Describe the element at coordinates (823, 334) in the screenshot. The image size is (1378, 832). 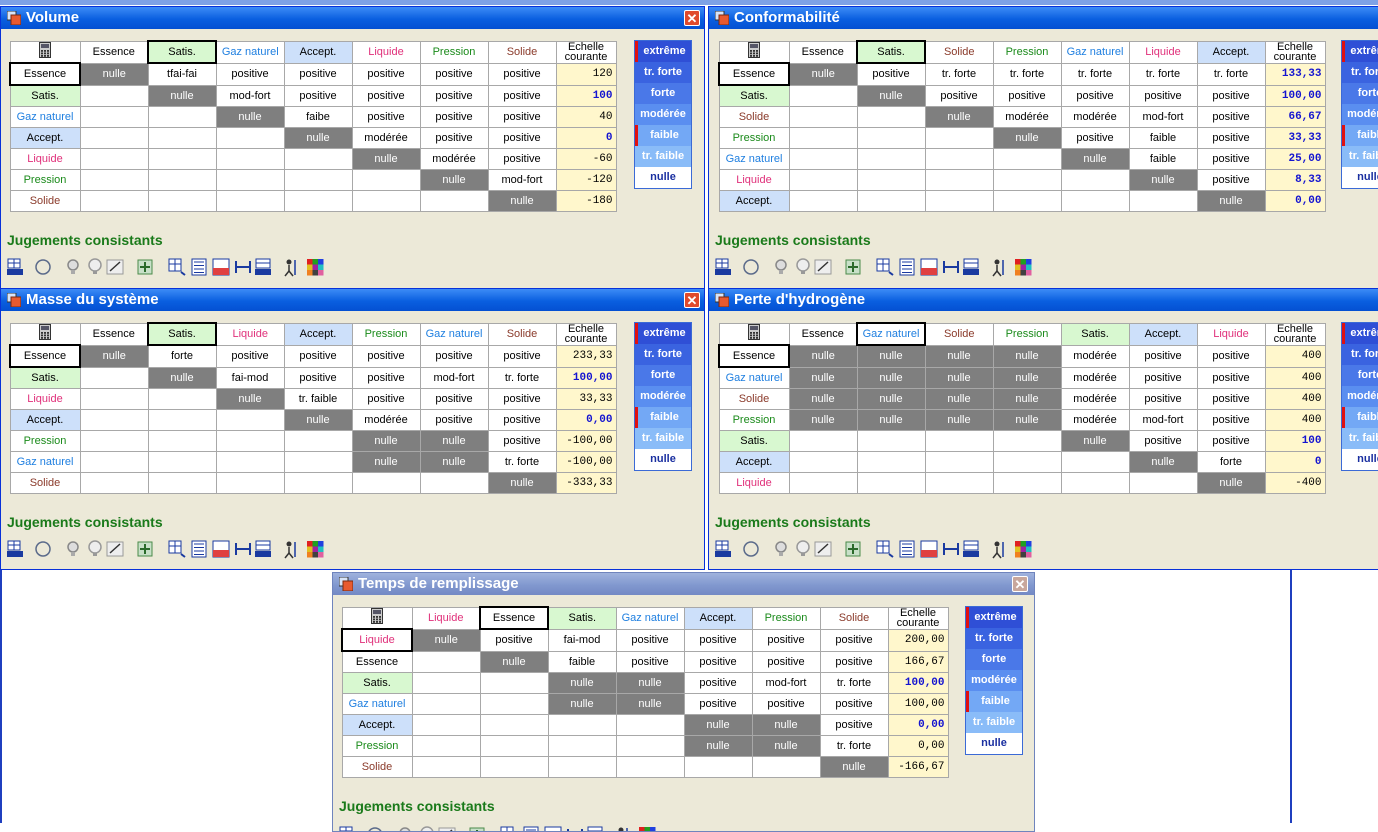
I see `column-header: Essence` at that location.